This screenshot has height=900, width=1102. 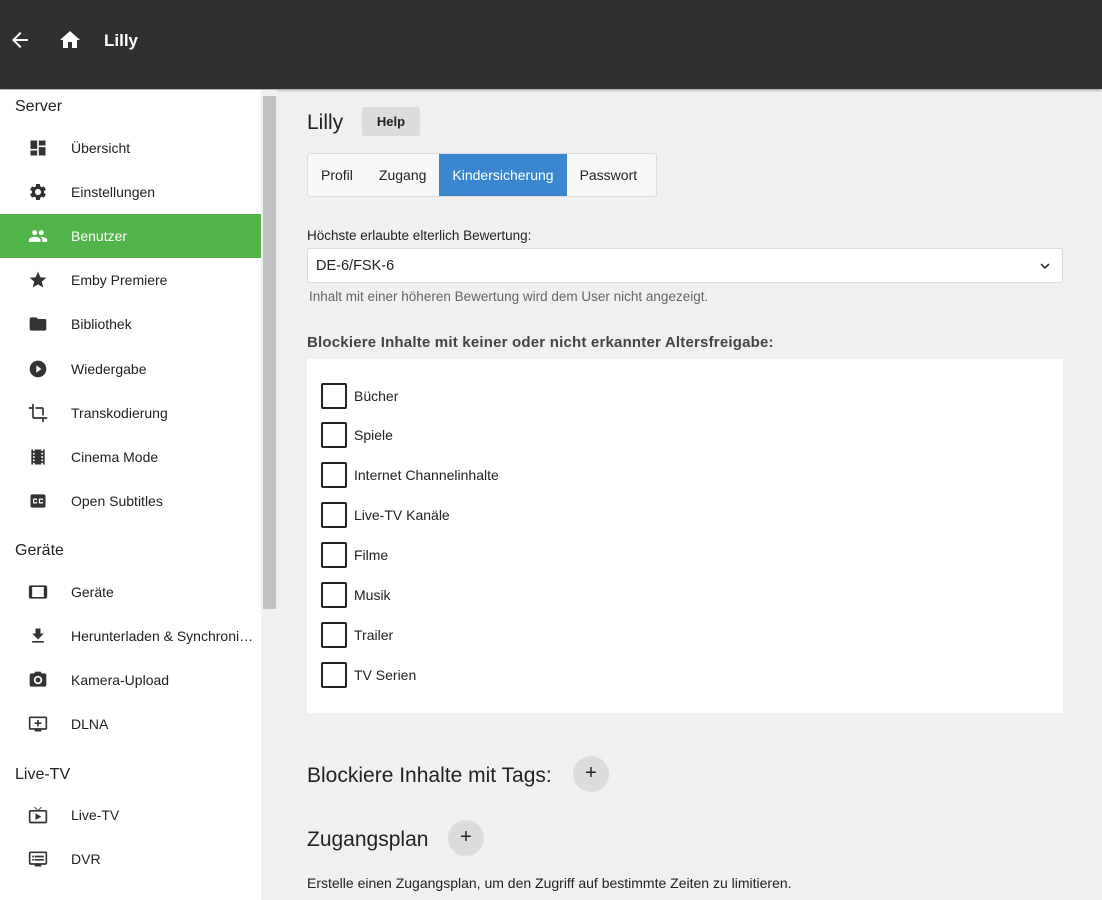 What do you see at coordinates (95, 815) in the screenshot?
I see `sidebar-item-label: Live-TV` at bounding box center [95, 815].